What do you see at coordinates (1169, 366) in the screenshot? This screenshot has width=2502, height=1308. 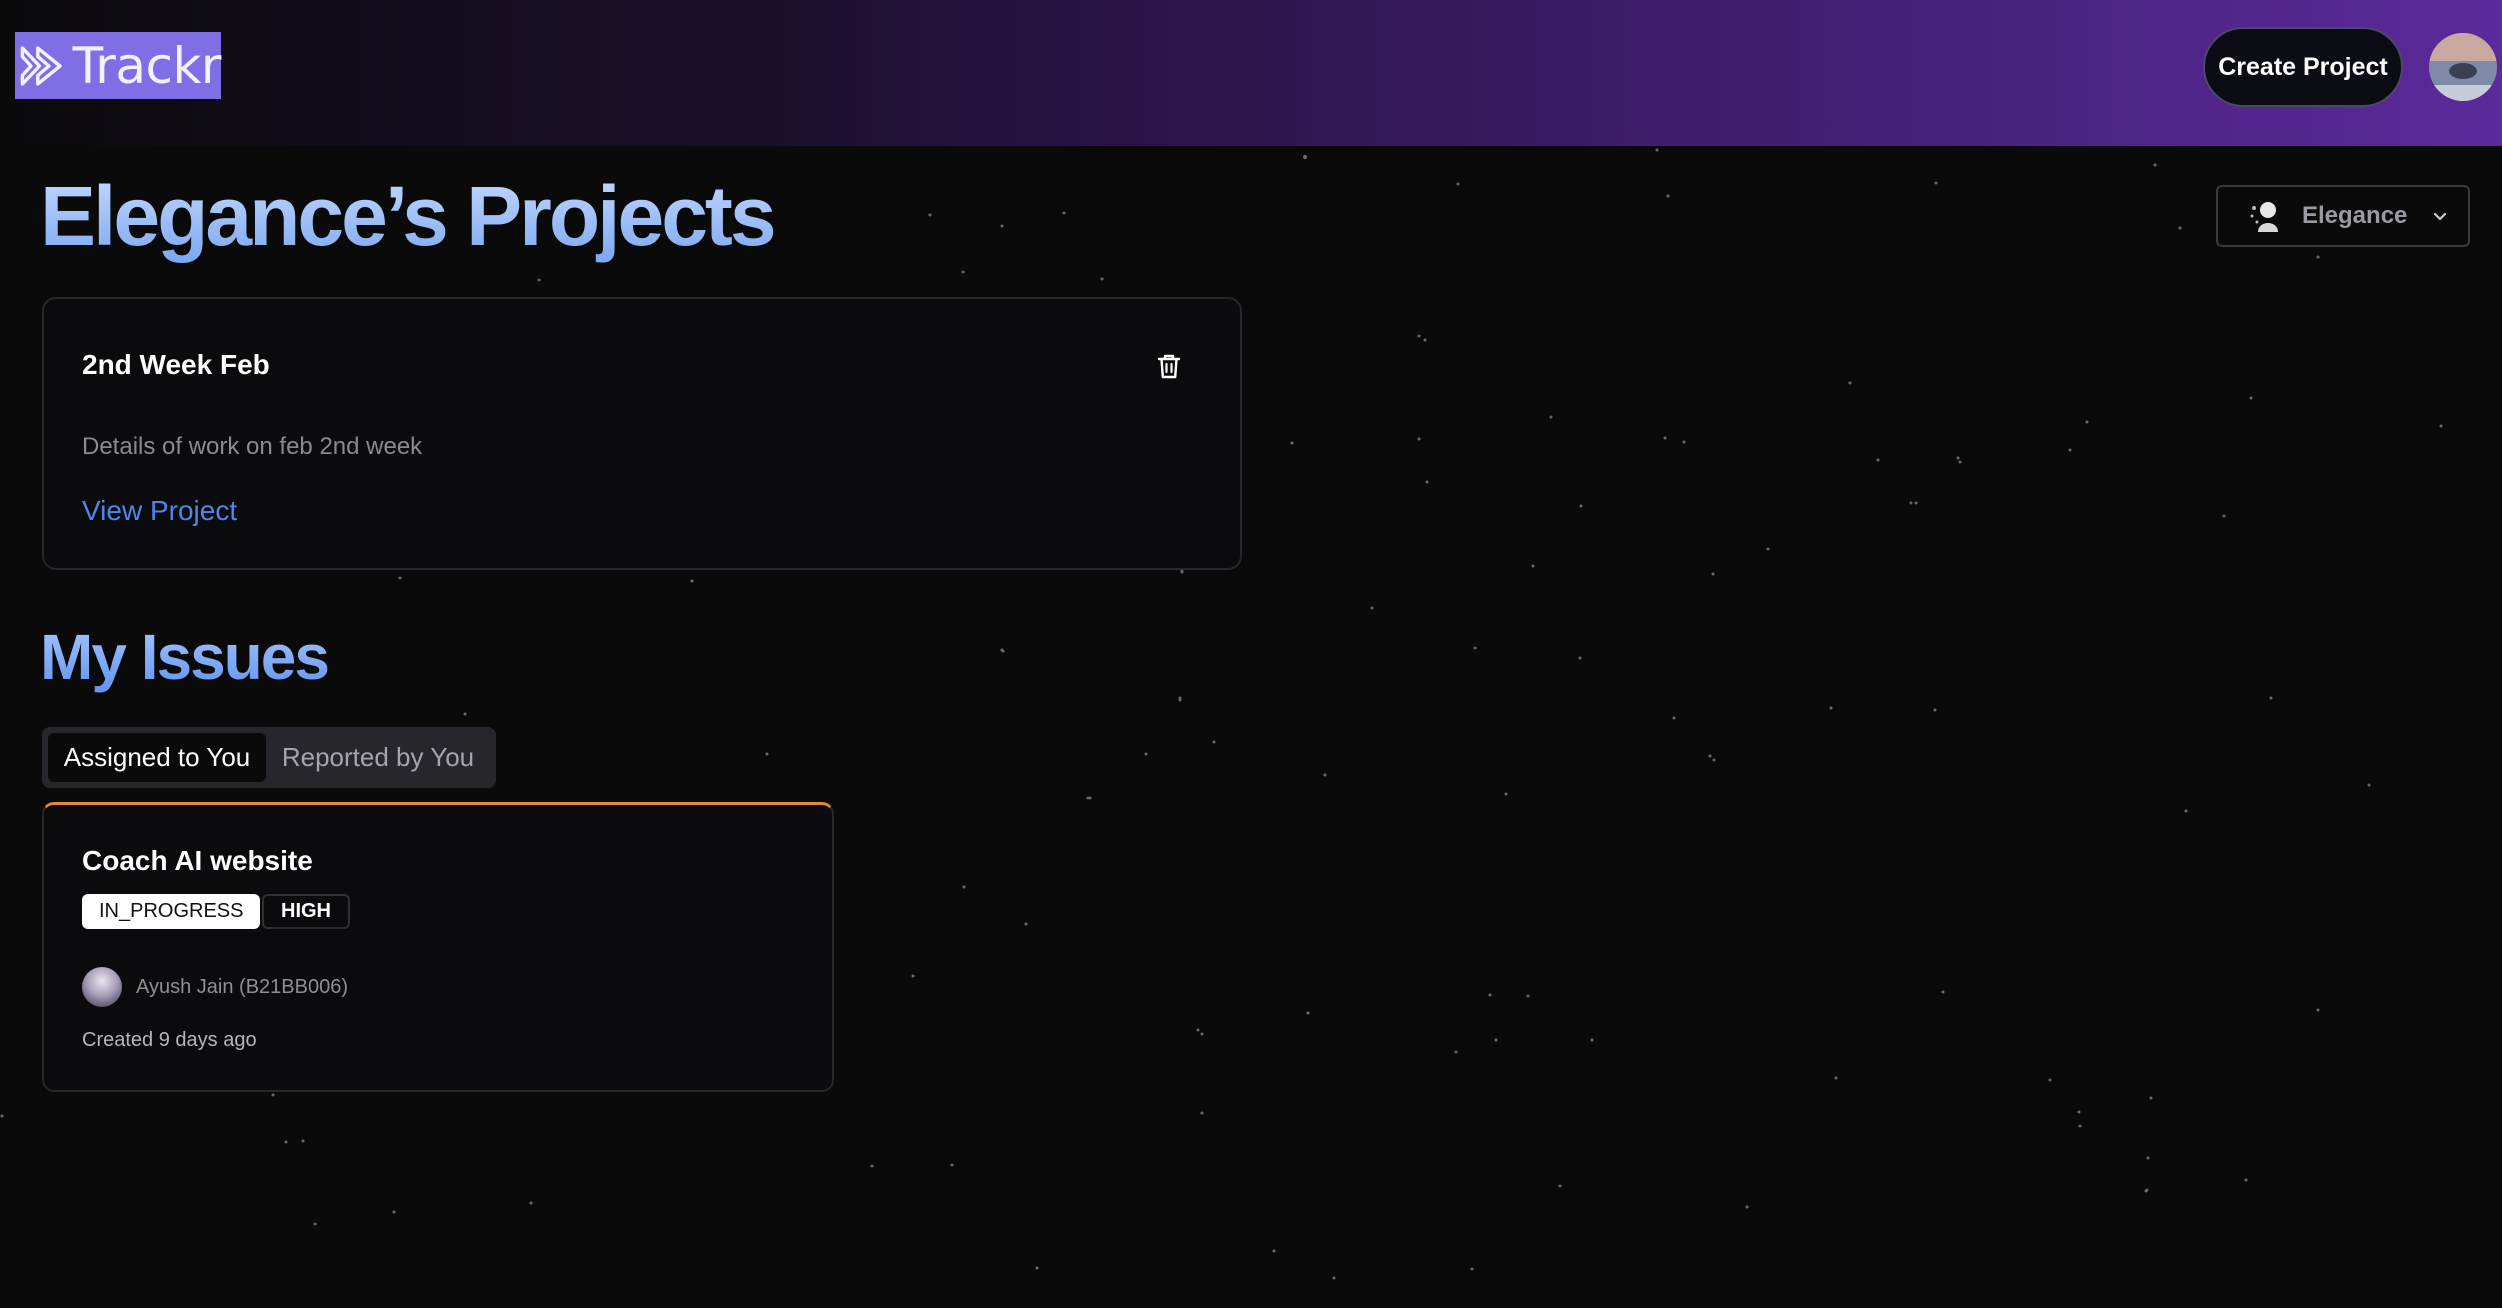 I see `trash-icon` at bounding box center [1169, 366].